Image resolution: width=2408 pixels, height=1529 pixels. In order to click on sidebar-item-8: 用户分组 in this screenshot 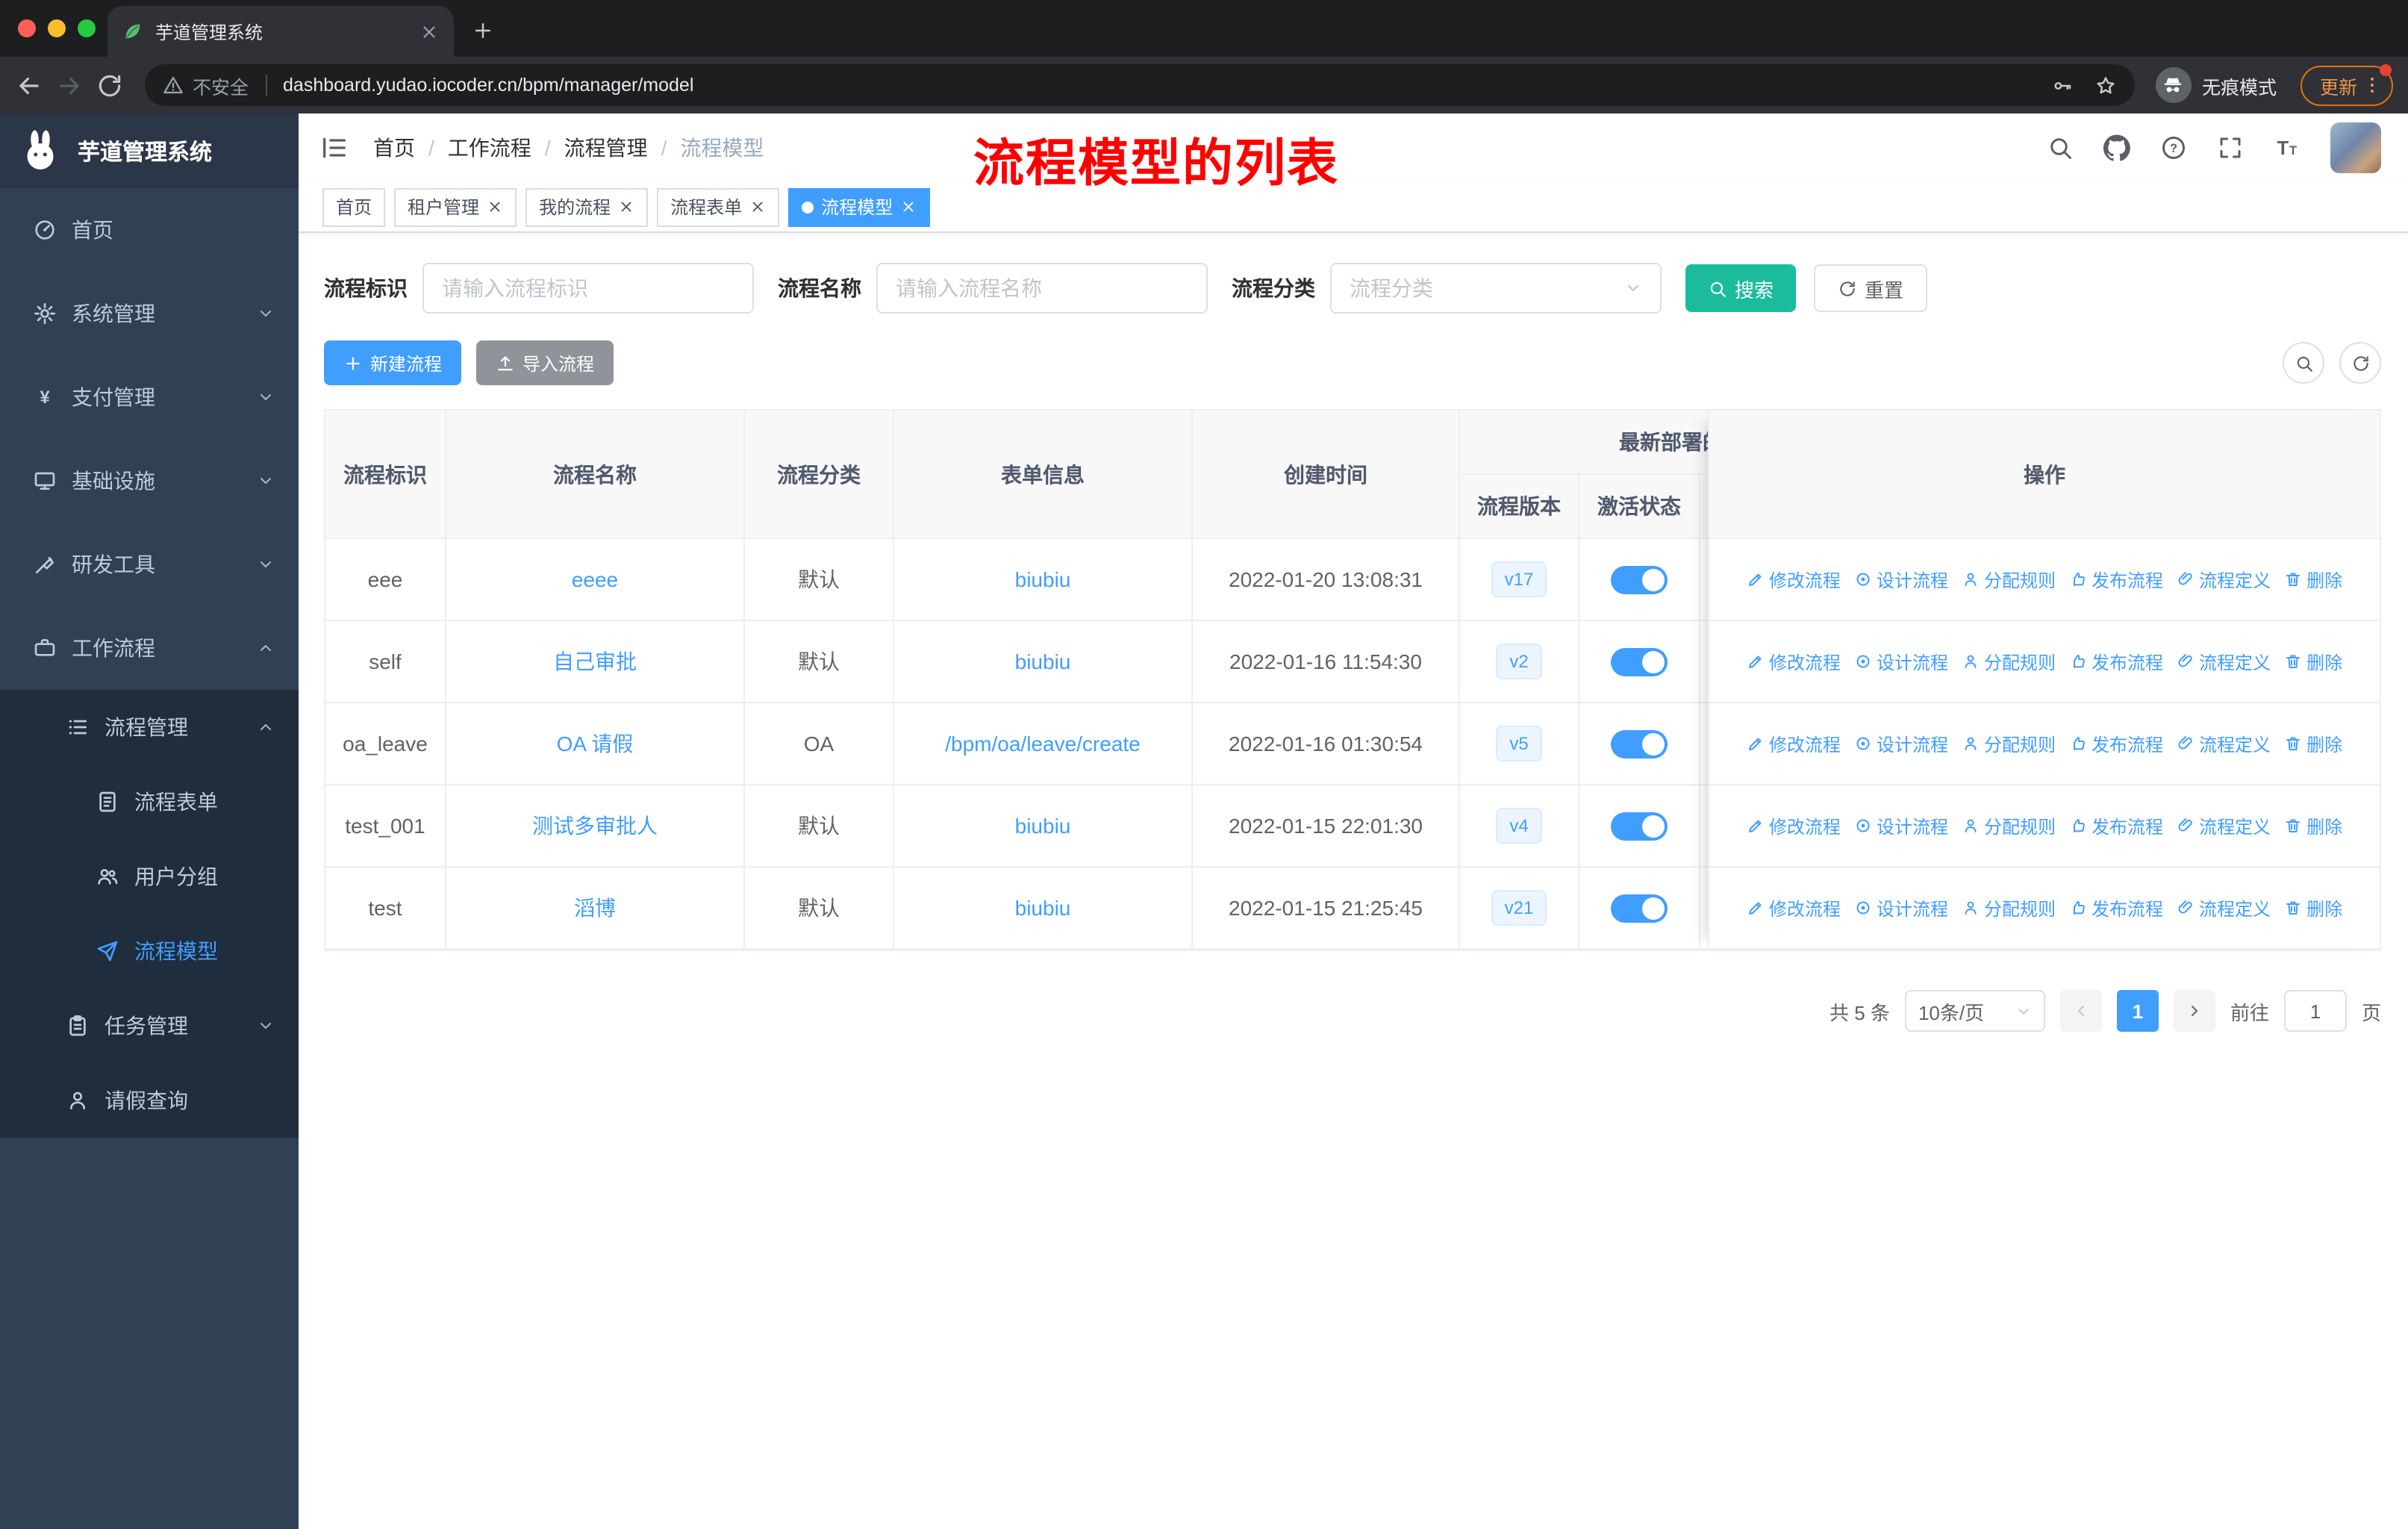, I will do `click(149, 877)`.